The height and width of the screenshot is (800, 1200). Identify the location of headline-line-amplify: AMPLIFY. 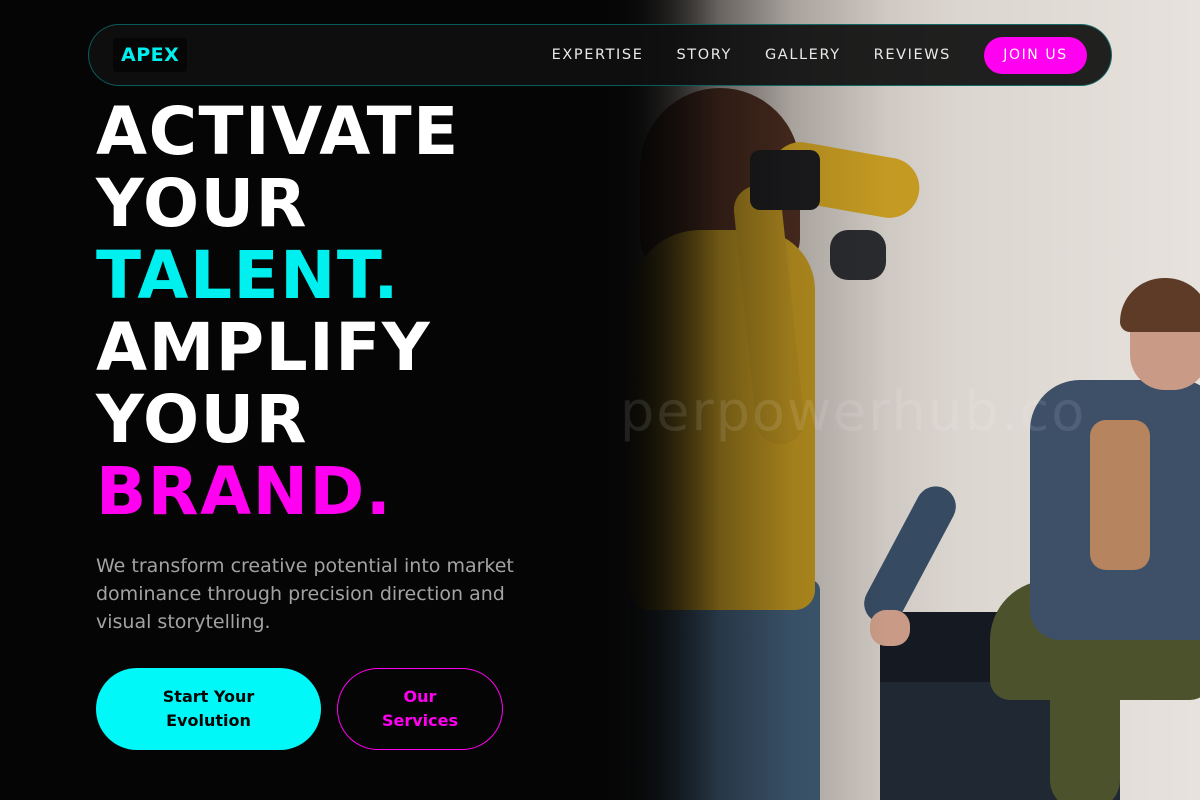
(264, 347).